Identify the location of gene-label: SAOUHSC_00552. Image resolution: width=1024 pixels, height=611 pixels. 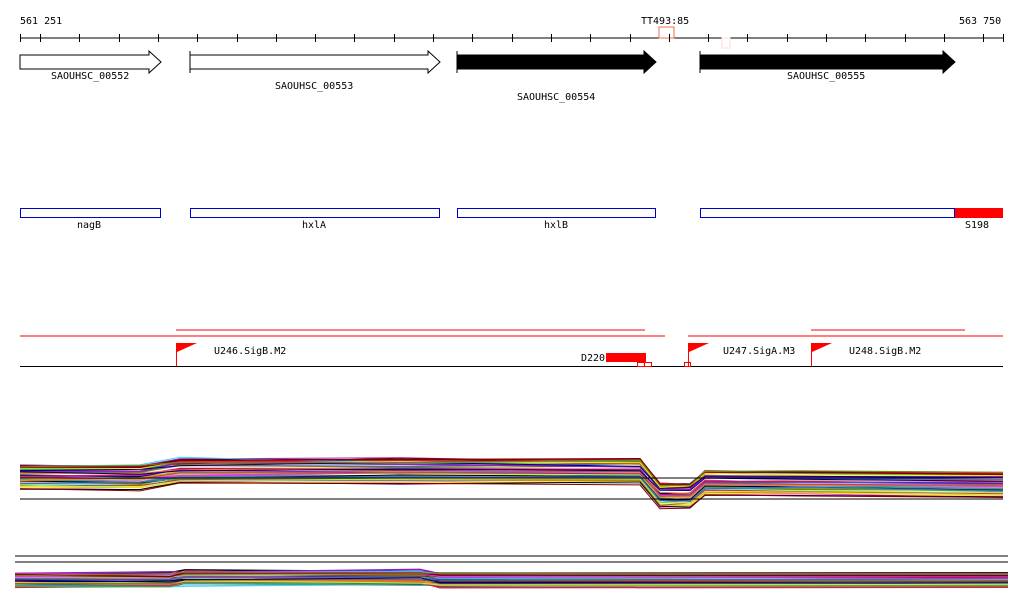
(90, 76).